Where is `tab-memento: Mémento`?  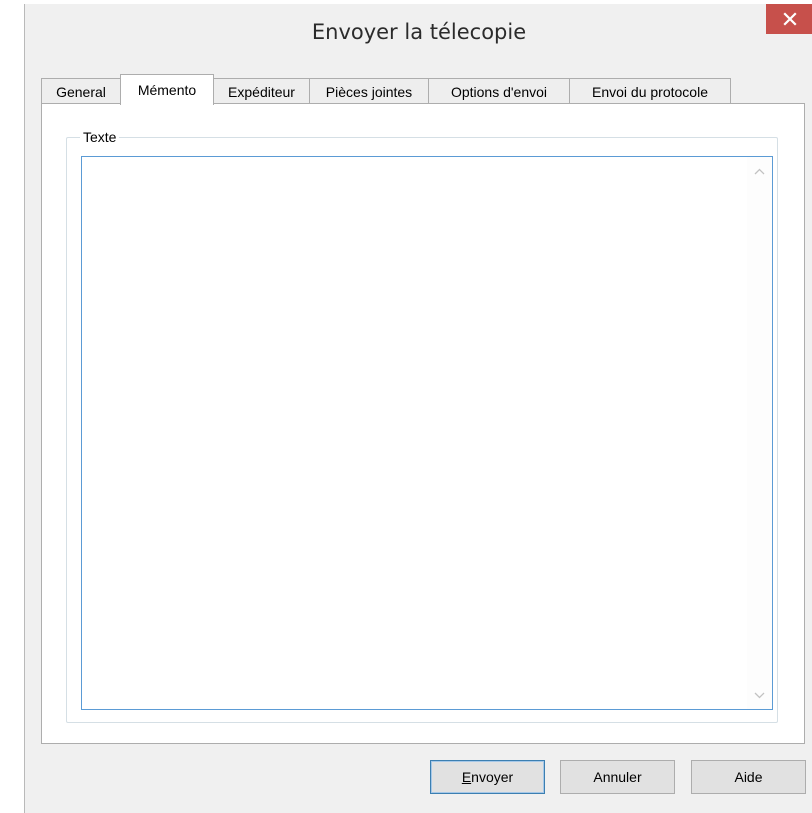
tab-memento: Mémento is located at coordinates (167, 89).